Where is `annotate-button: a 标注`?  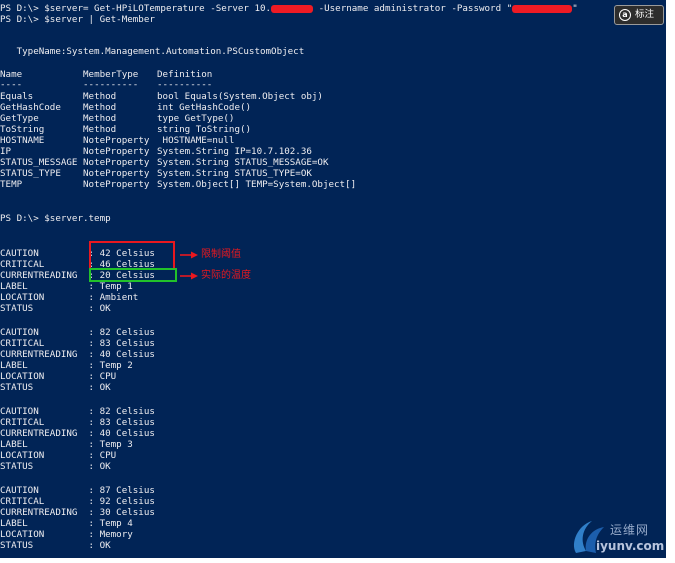
annotate-button: a 标注 is located at coordinates (639, 15).